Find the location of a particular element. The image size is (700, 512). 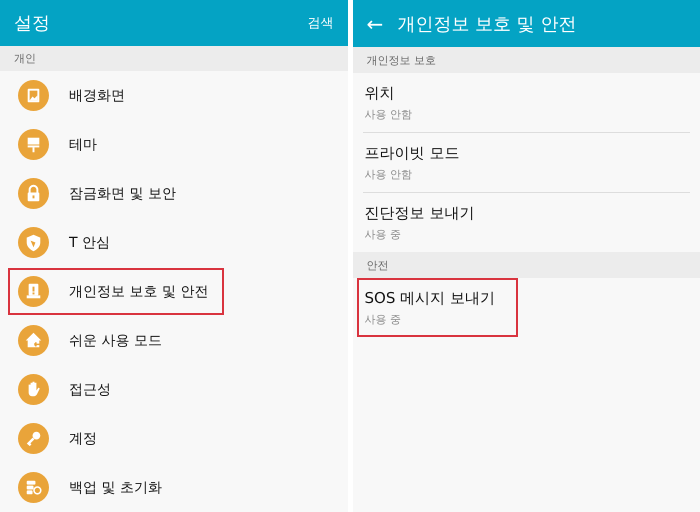

item-title: 위치 is located at coordinates (380, 93).